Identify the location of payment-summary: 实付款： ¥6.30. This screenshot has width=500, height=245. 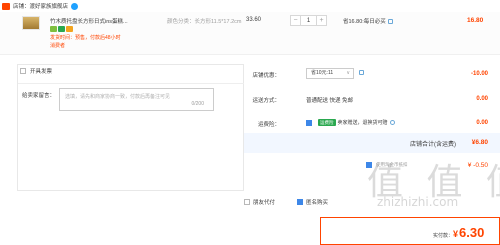
(410, 231).